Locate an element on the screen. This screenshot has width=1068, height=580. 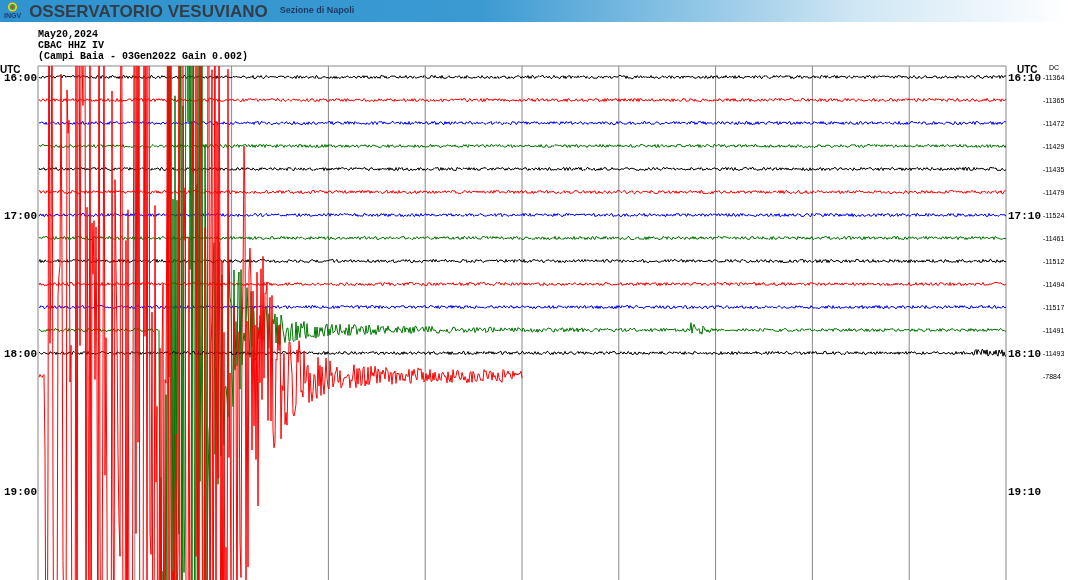
time-label: 19:10 is located at coordinates (1024, 492).